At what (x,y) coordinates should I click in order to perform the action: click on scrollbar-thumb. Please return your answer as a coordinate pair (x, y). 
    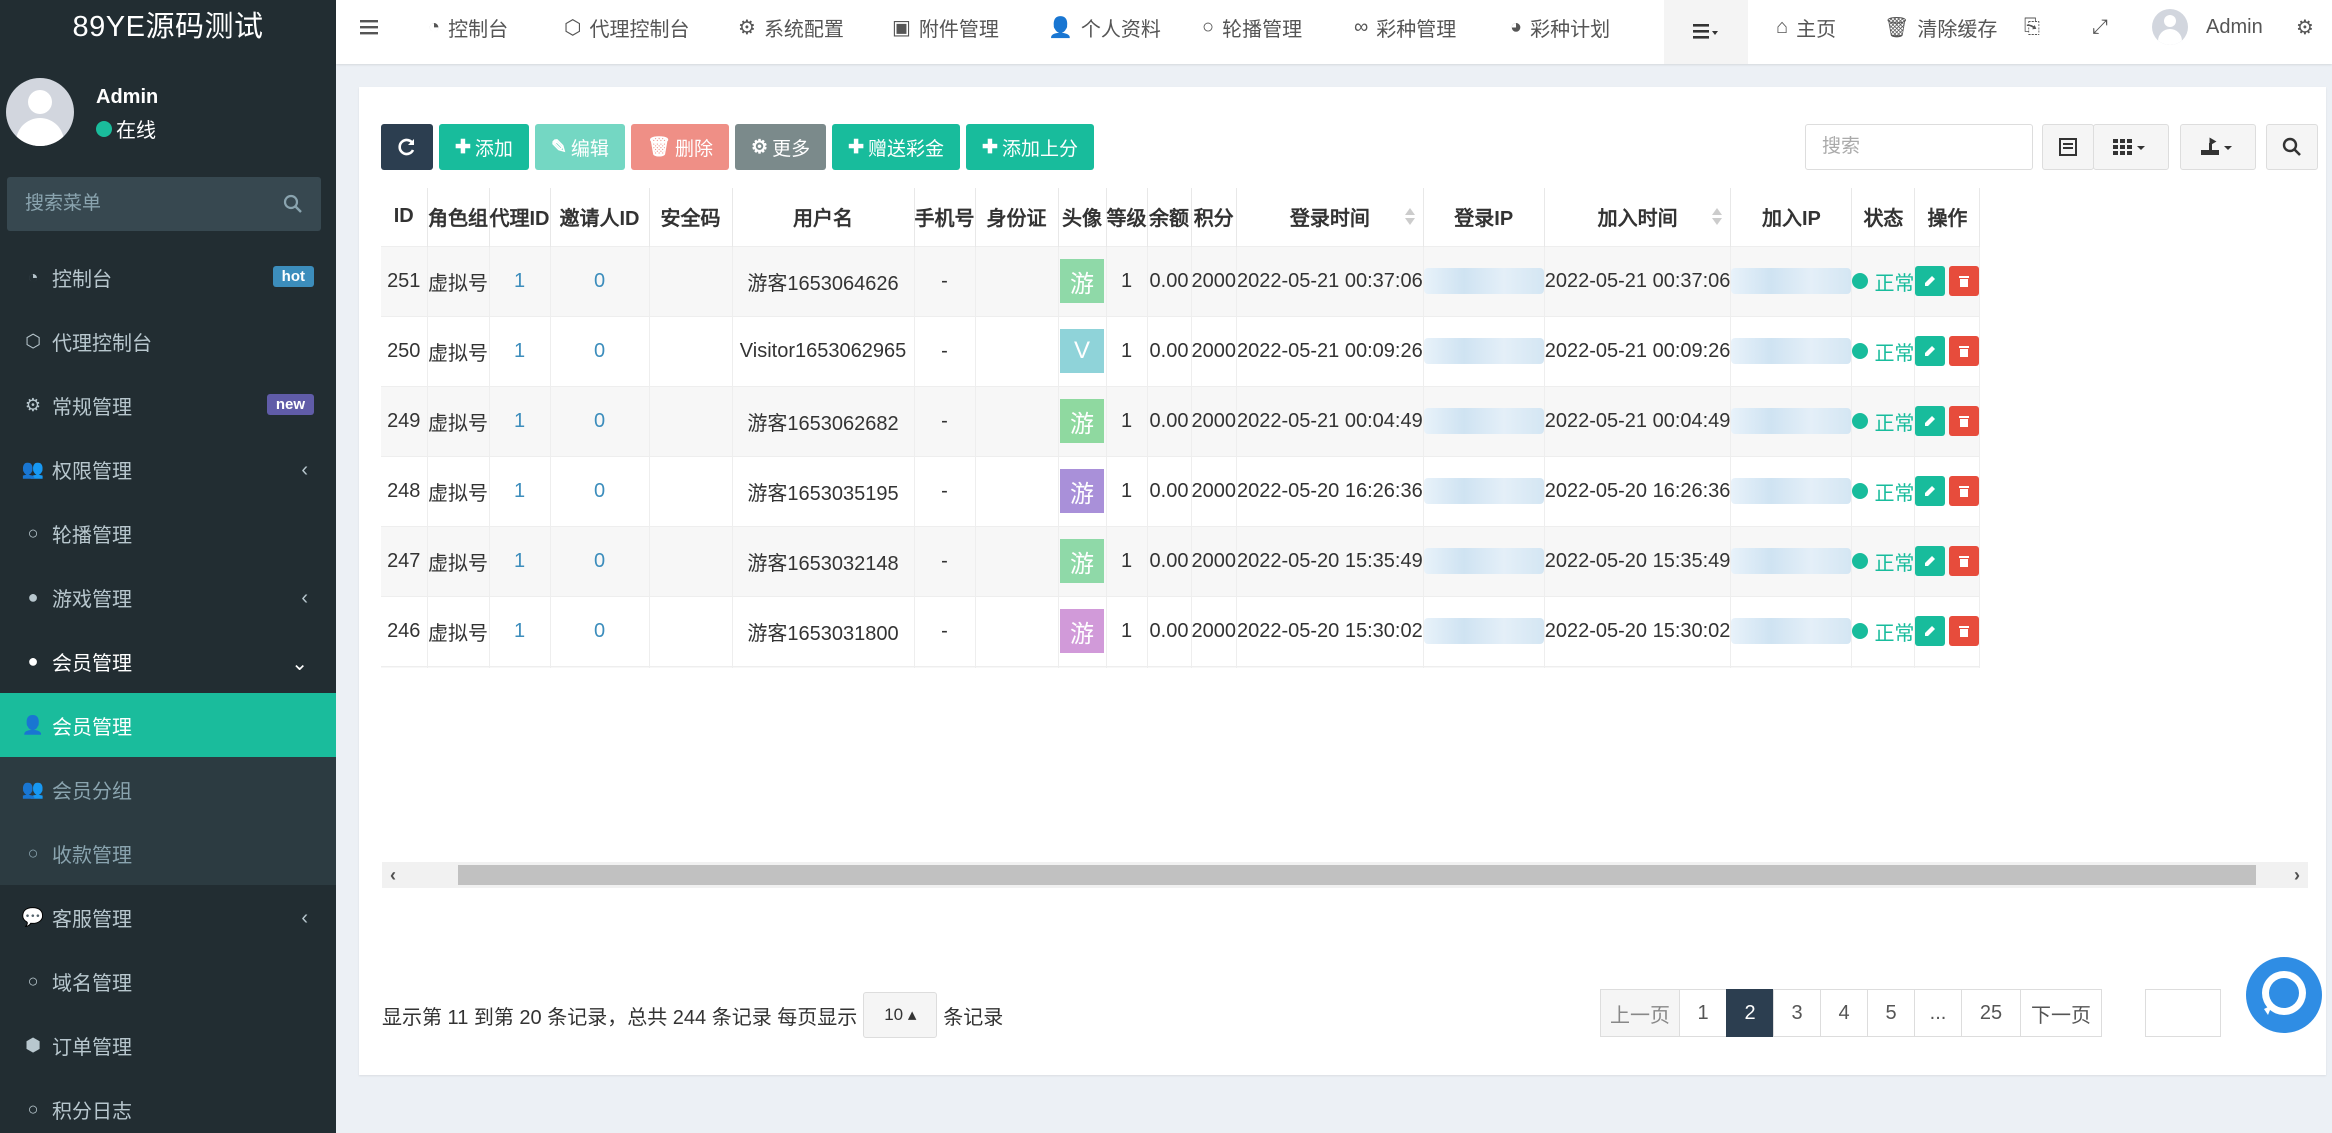
    Looking at the image, I should click on (1357, 875).